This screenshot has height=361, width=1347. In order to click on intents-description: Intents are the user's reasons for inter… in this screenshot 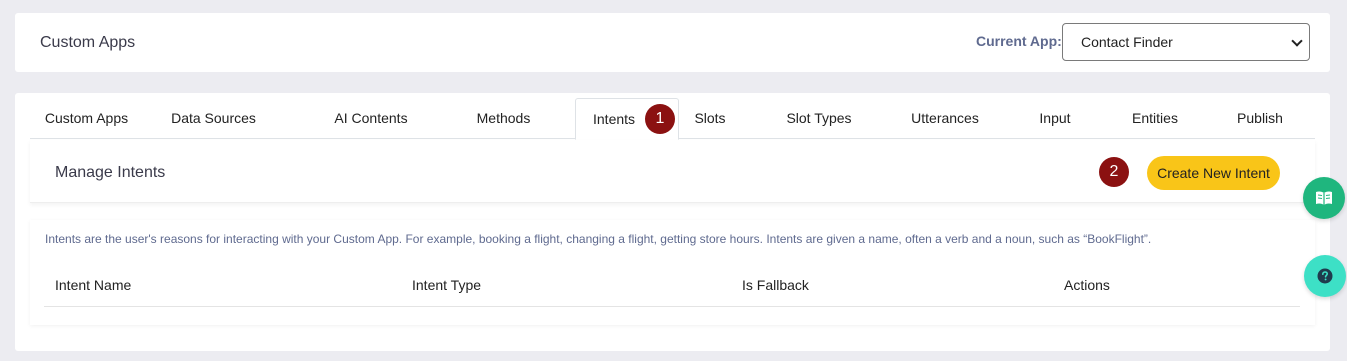, I will do `click(598, 239)`.